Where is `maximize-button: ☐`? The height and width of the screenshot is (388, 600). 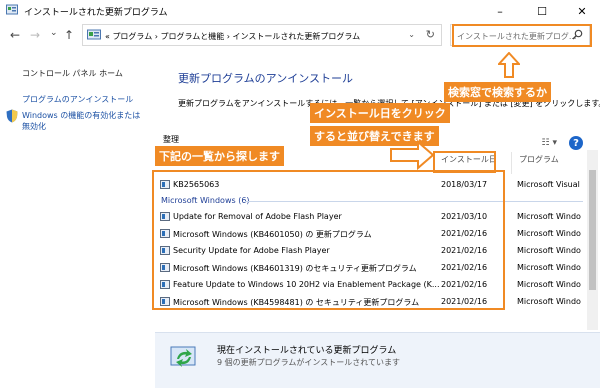
maximize-button: ☐ is located at coordinates (542, 11).